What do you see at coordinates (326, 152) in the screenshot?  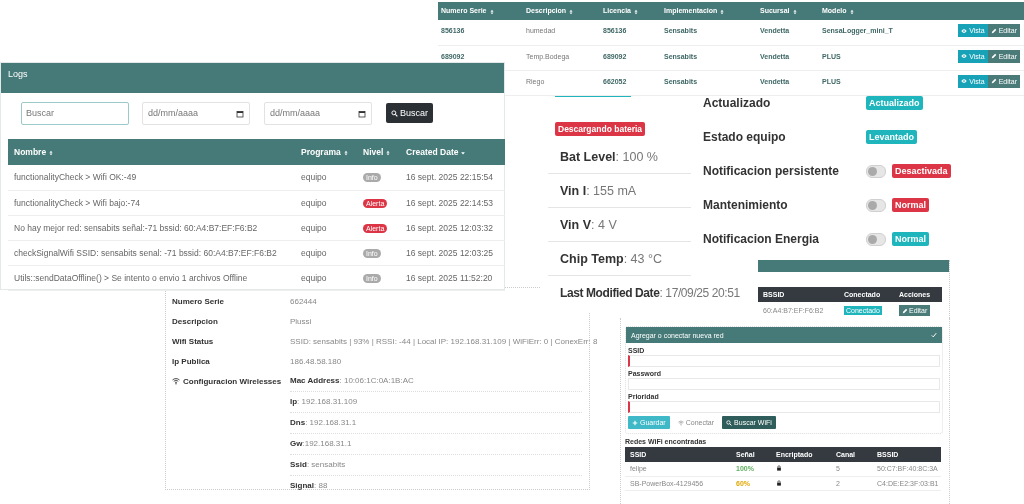 I see `column-header: Programa` at bounding box center [326, 152].